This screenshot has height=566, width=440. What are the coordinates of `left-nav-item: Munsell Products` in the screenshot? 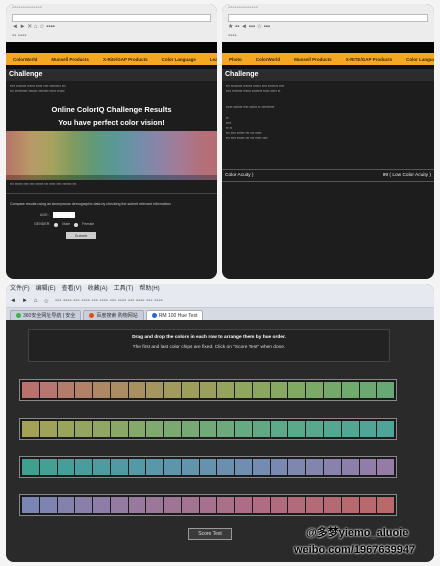 It's located at (70, 59).